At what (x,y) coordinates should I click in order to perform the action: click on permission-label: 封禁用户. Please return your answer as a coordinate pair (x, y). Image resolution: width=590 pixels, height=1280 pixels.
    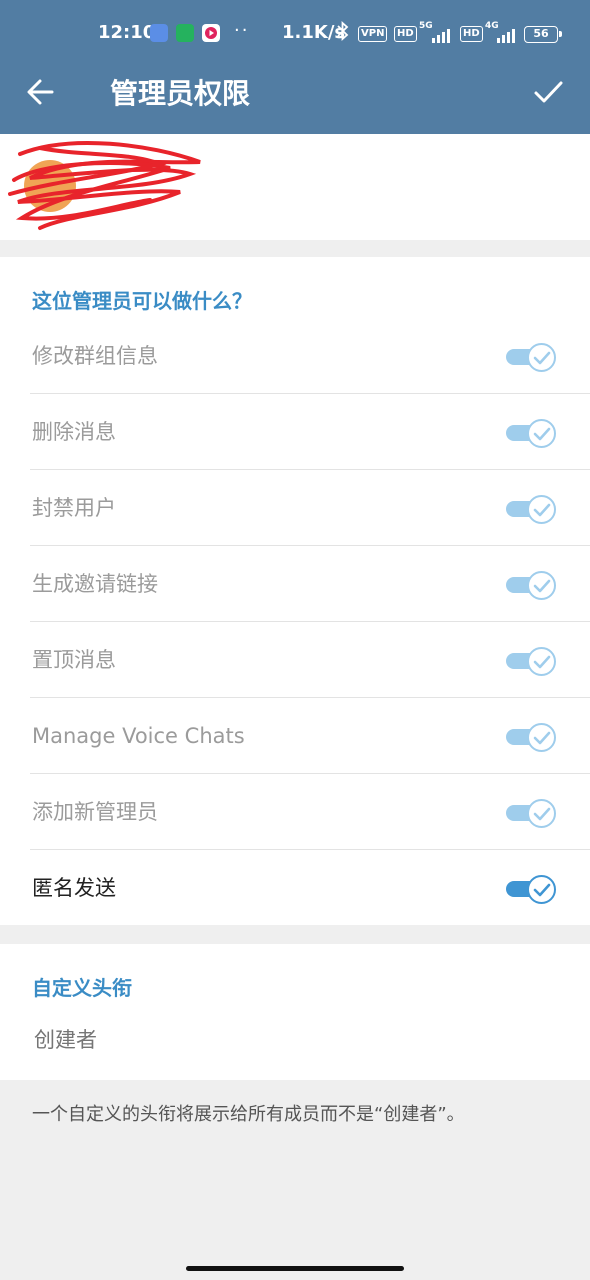
    Looking at the image, I should click on (74, 508).